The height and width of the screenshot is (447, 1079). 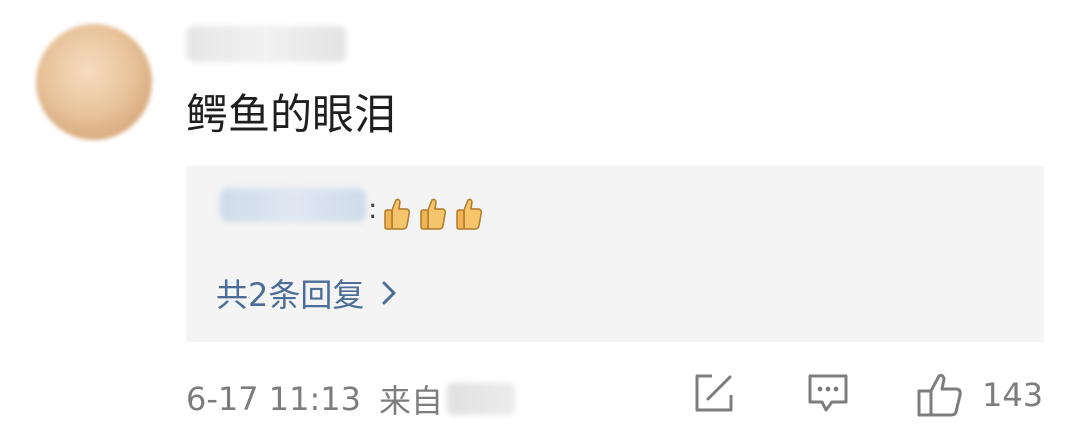 I want to click on comment-icon, so click(x=828, y=393).